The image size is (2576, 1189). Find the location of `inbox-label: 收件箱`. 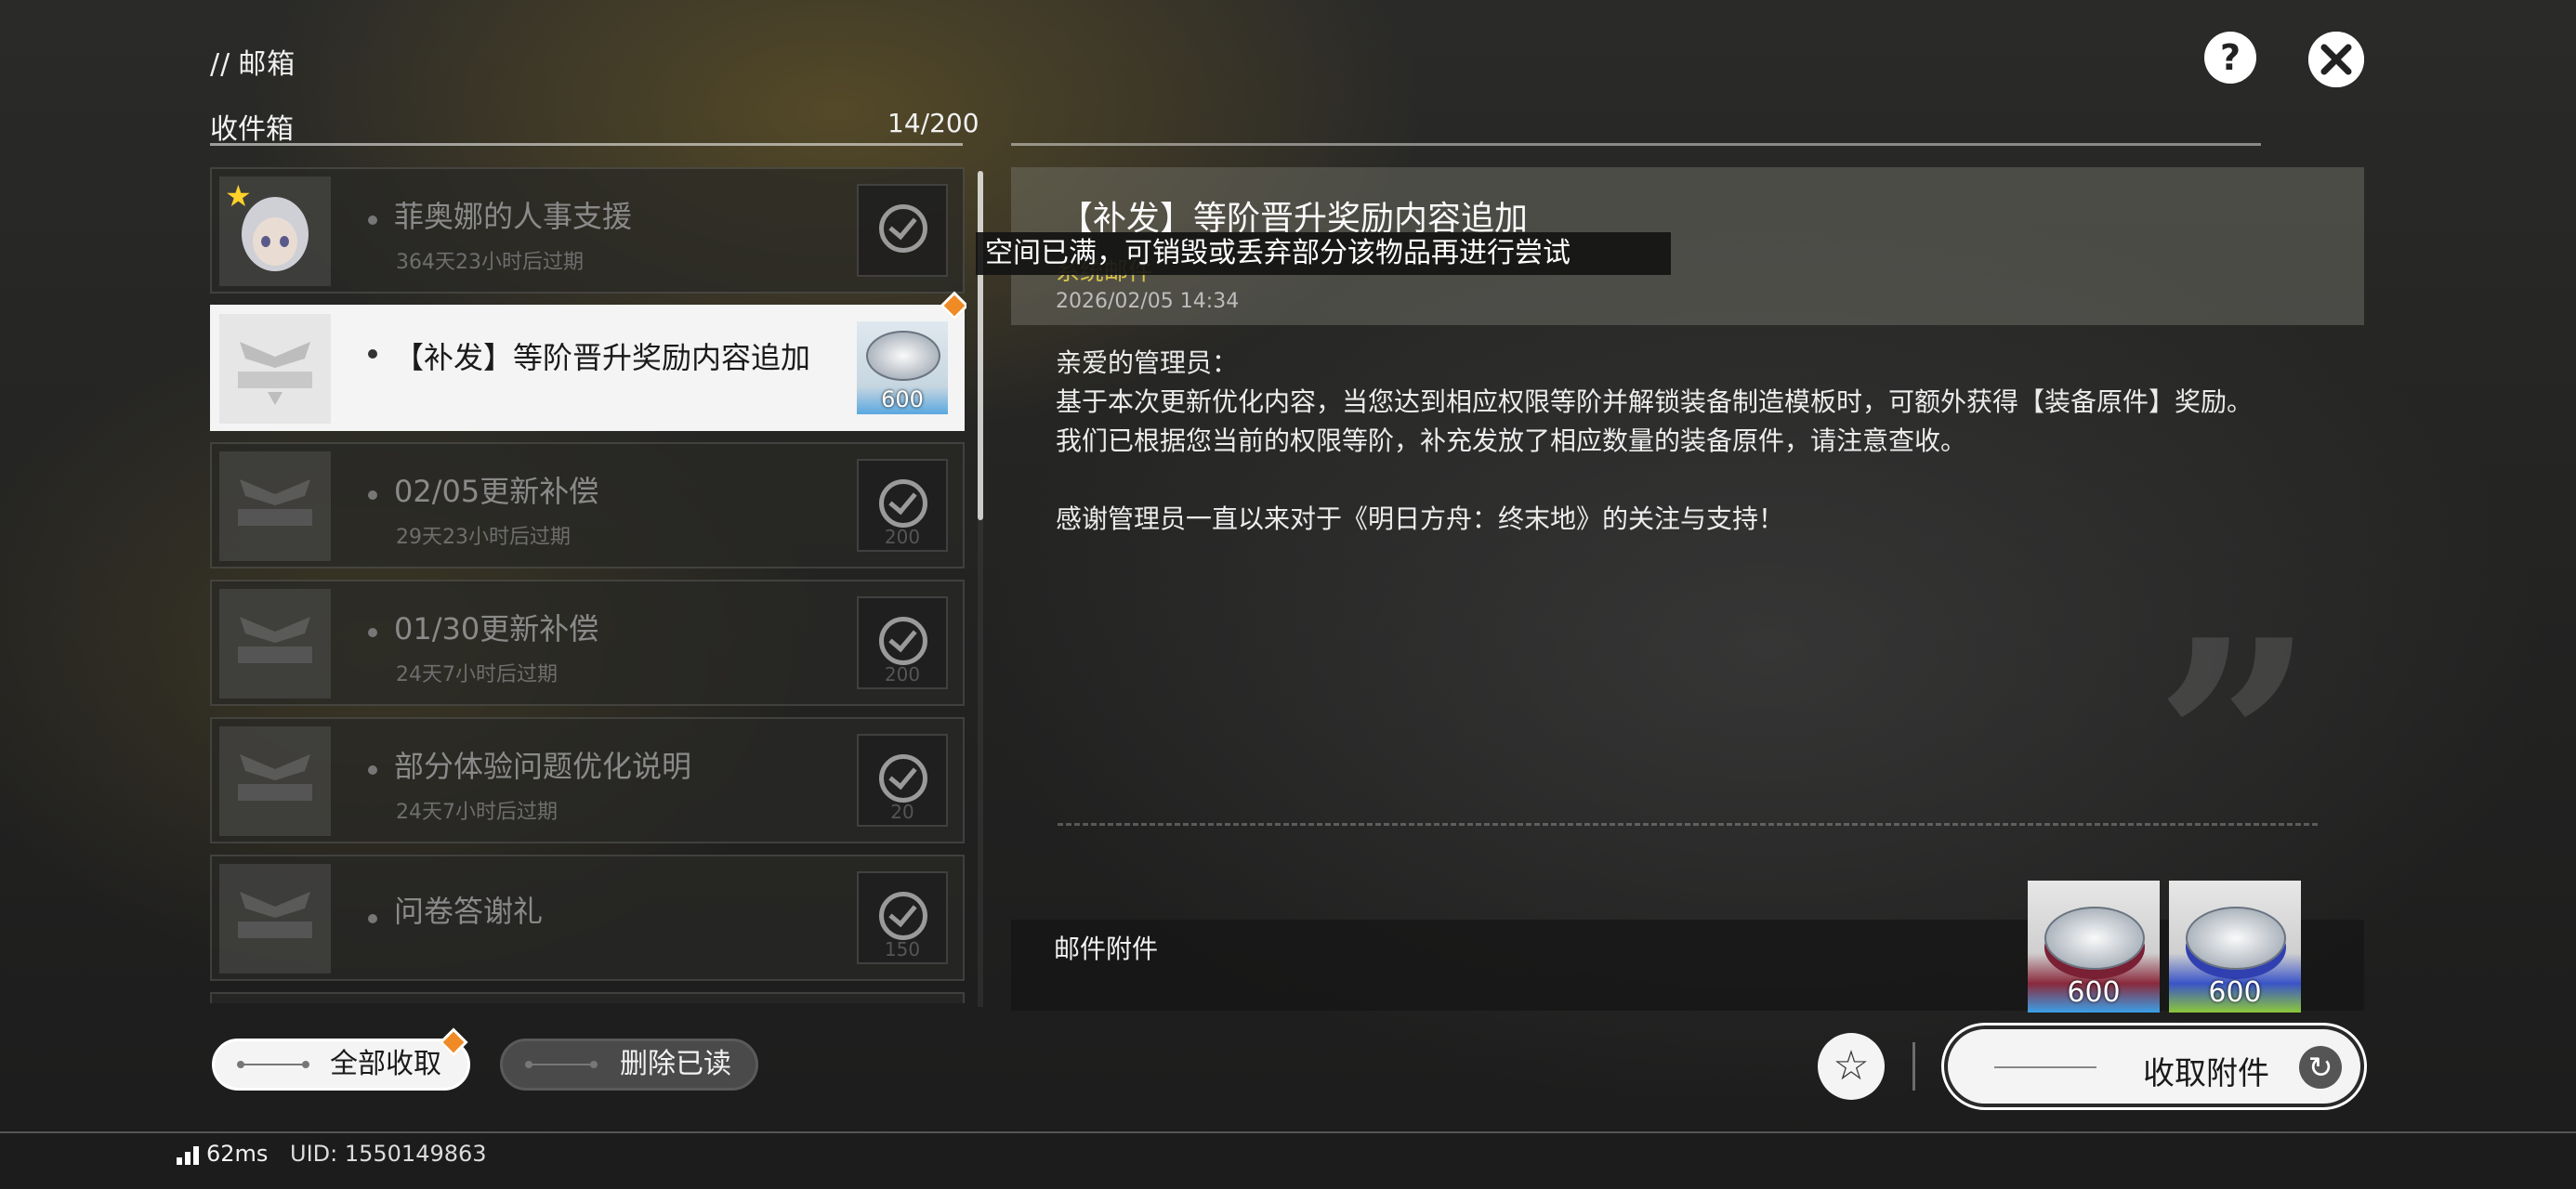

inbox-label: 收件箱 is located at coordinates (252, 129).